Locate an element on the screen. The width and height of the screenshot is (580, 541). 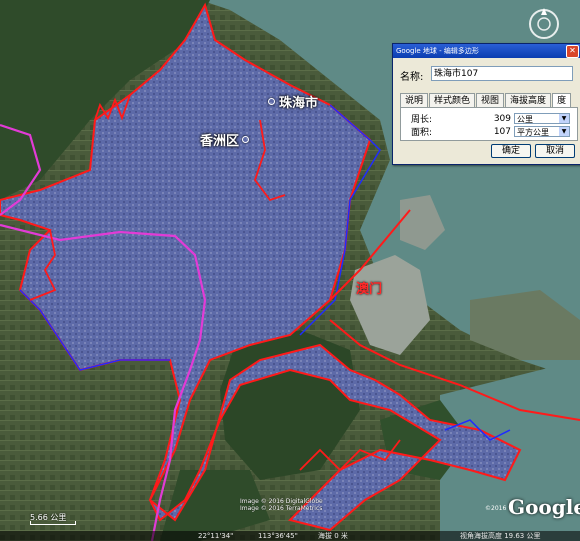
place-label-xiangzhou: 香洲区 is located at coordinates (226, 139).